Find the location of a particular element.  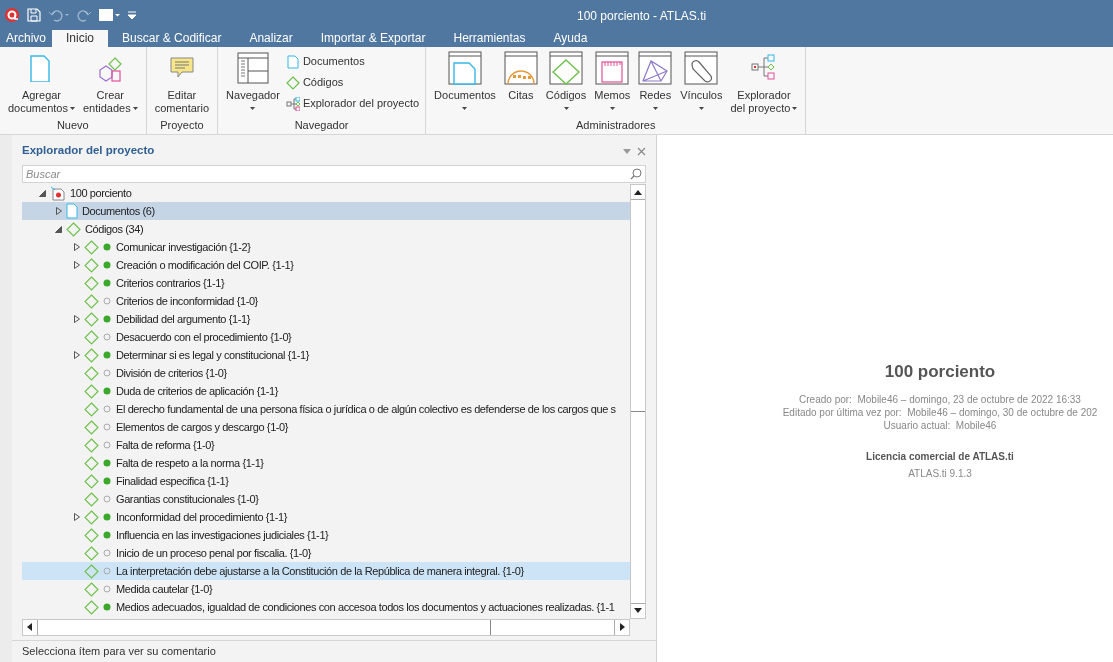

ribbon-button: Editar comentario is located at coordinates (182, 84).